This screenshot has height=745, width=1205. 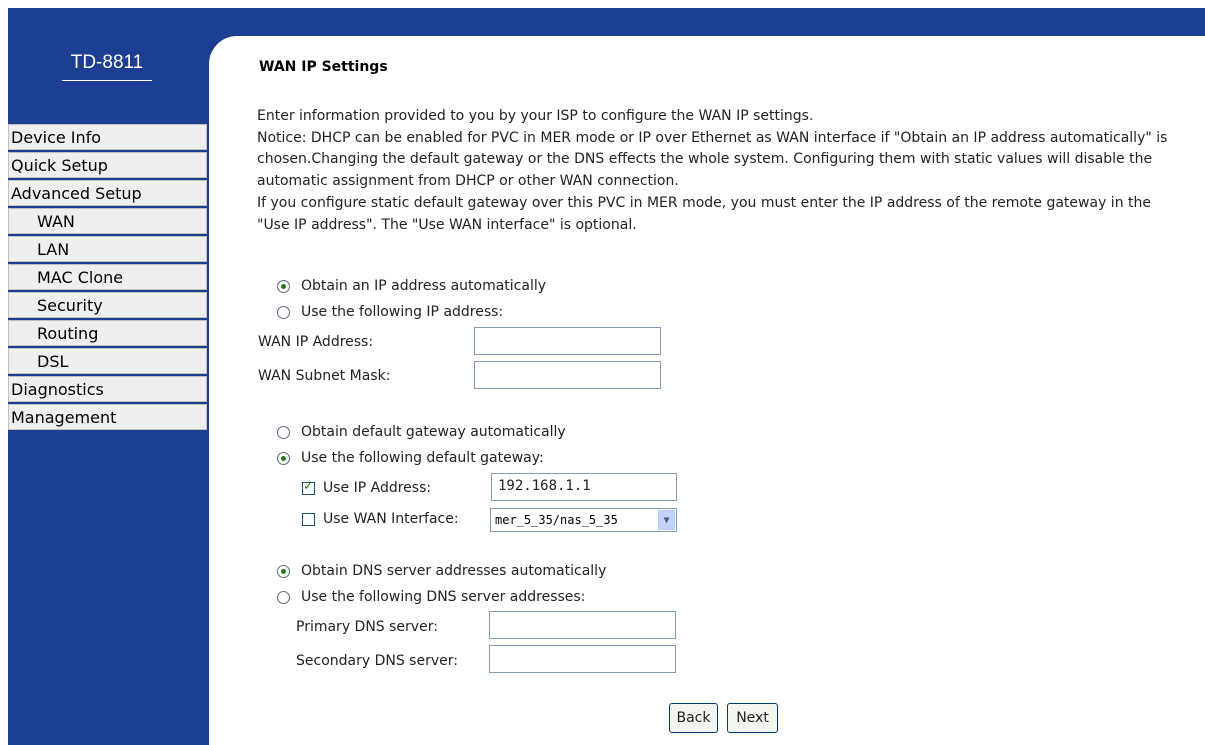 I want to click on dns-manual-label: Use the following DNS server addresses:, so click(x=443, y=597).